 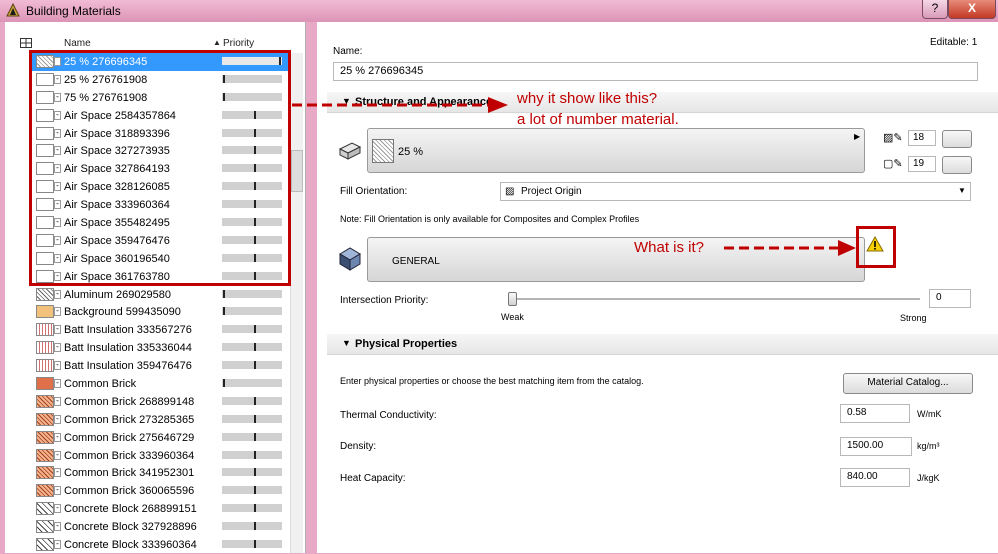 I want to click on material-list-item: - Common Brick 333960364, so click(x=160, y=456).